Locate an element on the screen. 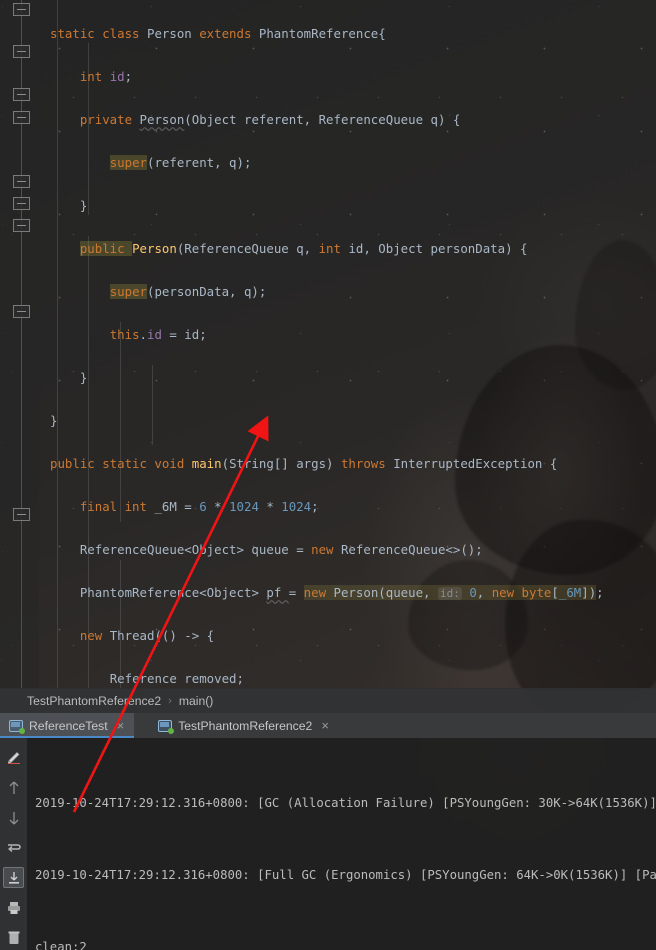 The height and width of the screenshot is (950, 656). console-toolbar is located at coordinates (13, 844).